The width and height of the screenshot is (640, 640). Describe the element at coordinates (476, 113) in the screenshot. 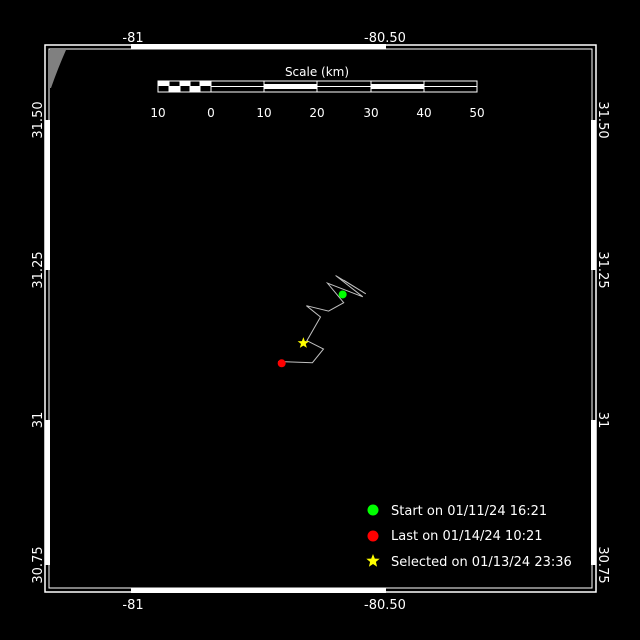

I see `scale-tick-label: 50` at that location.